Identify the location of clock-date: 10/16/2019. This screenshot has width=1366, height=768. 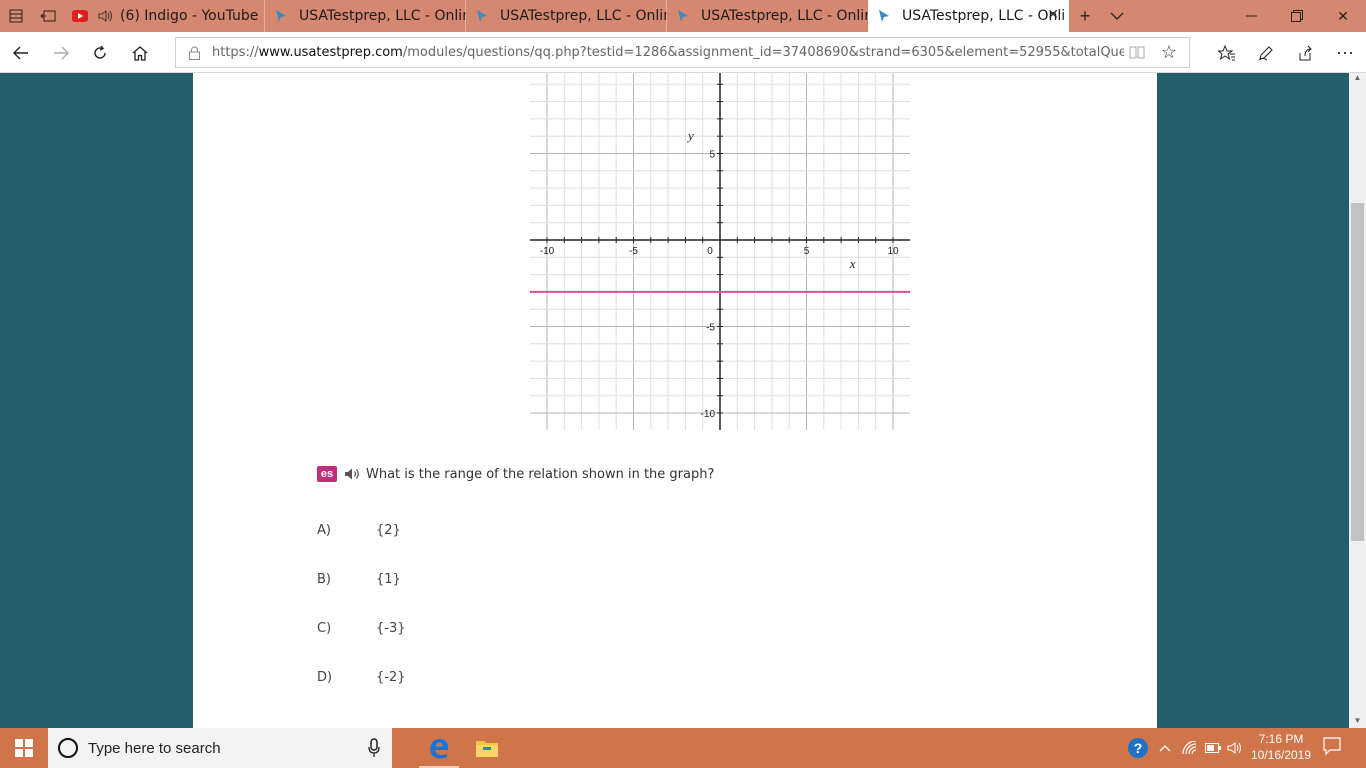
(1281, 755).